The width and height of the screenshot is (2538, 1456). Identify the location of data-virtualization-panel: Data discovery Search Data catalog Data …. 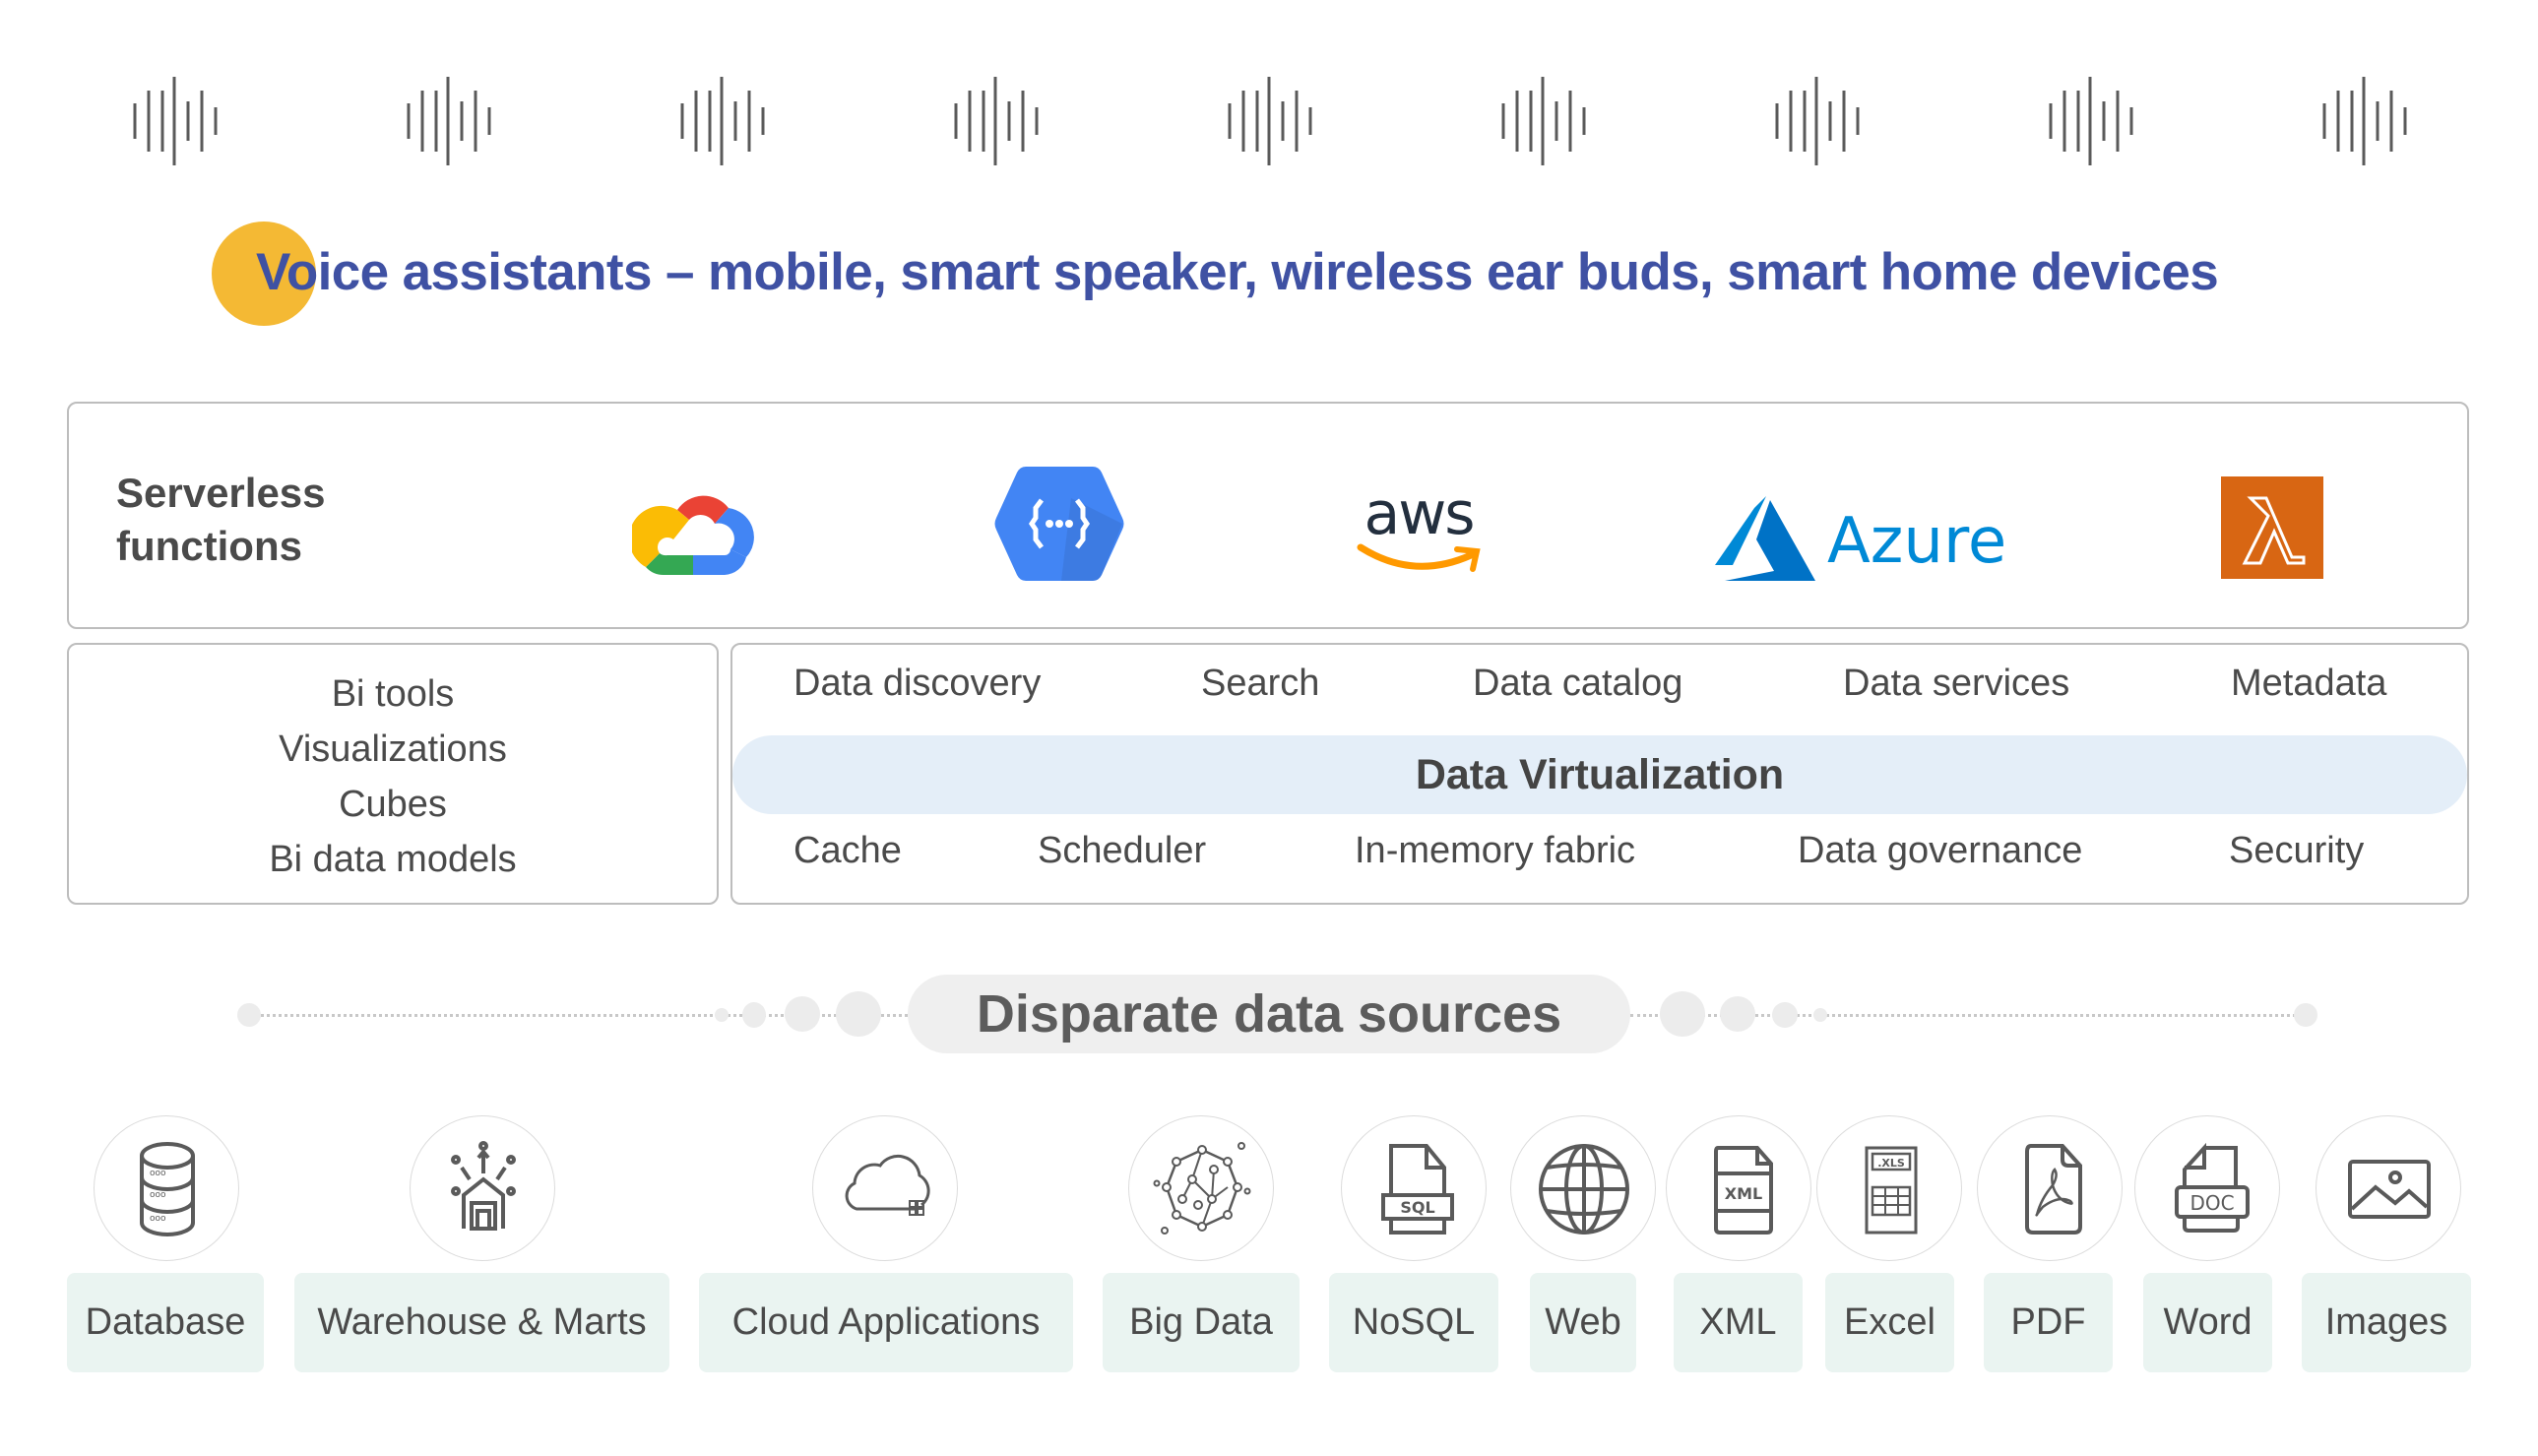
(1599, 774).